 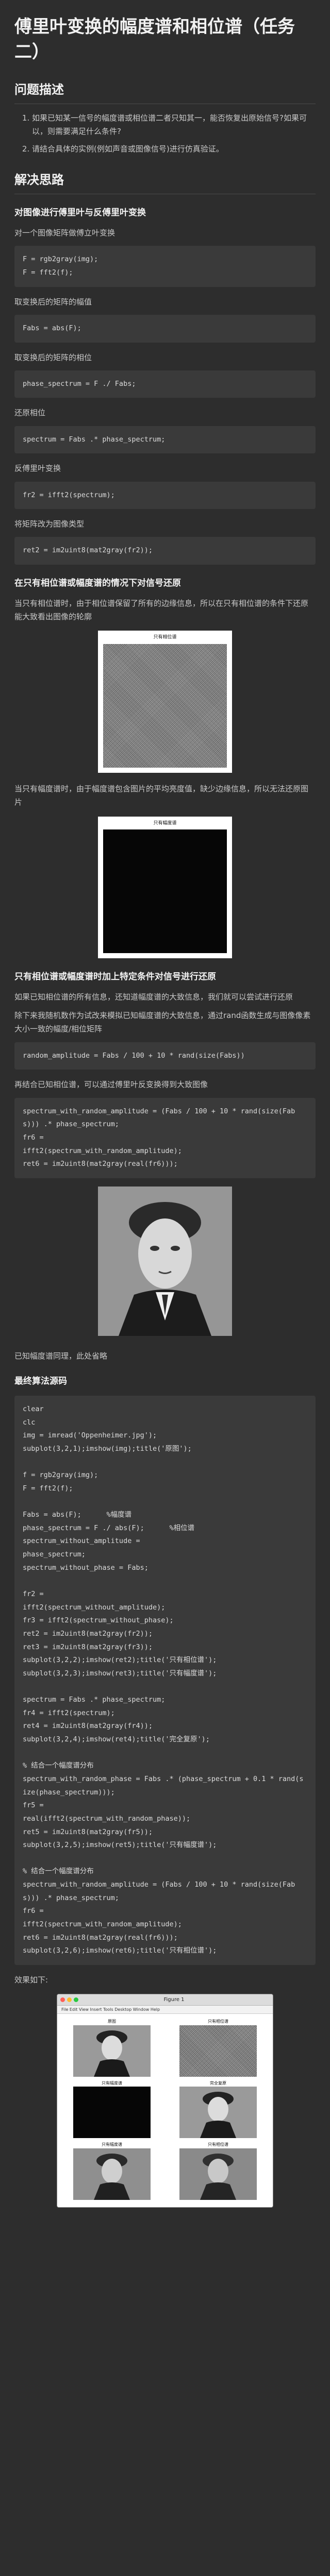 What do you see at coordinates (165, 702) in the screenshot?
I see `phase-only-figure: 只有相位谱` at bounding box center [165, 702].